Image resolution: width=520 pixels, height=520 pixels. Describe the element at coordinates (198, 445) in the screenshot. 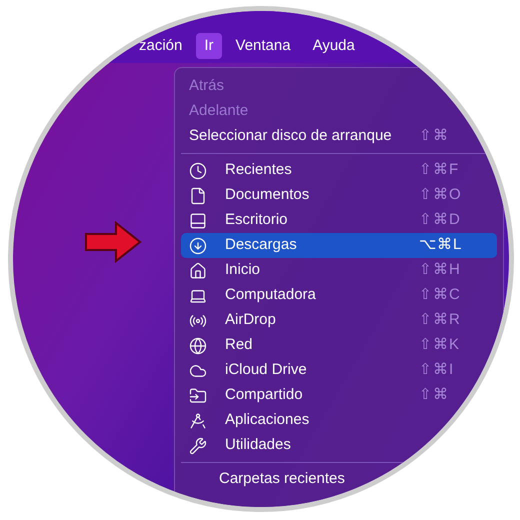

I see `tools-icon` at that location.